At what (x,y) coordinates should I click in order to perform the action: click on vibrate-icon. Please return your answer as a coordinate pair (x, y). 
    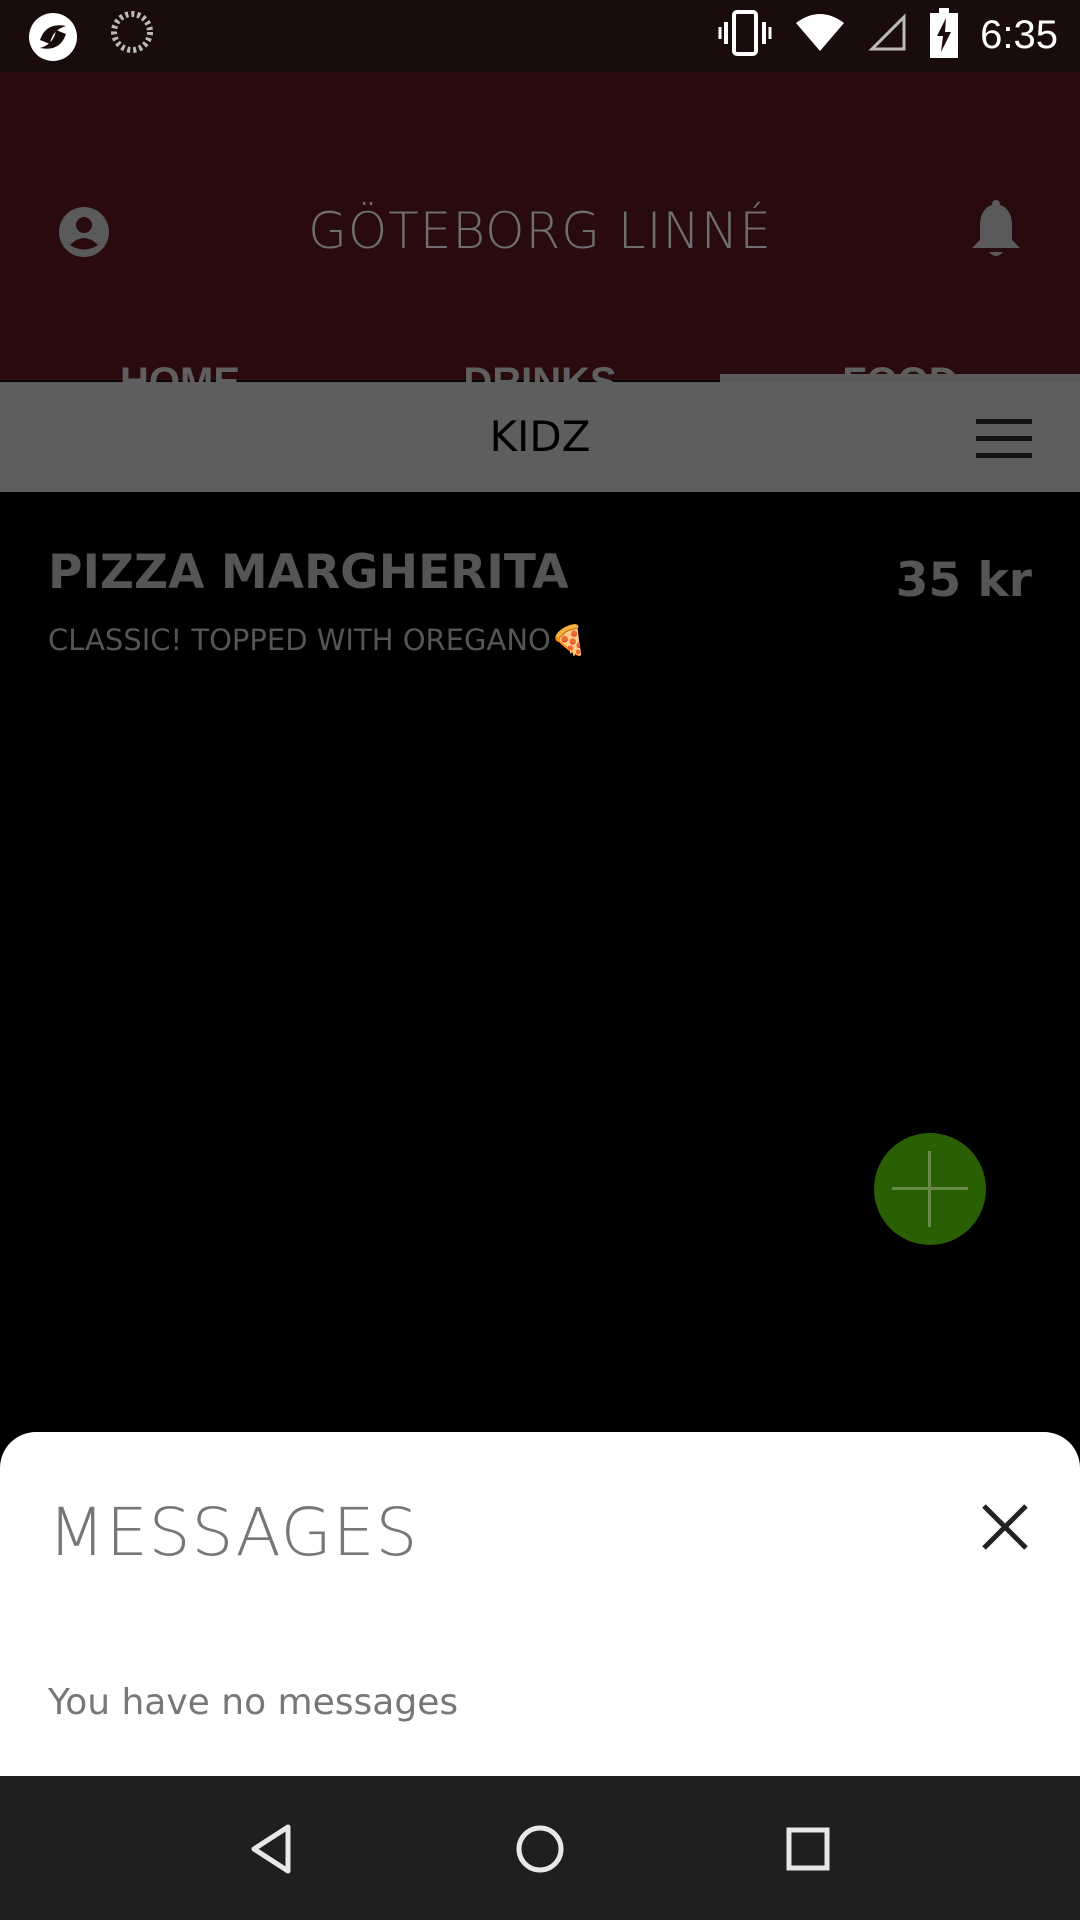
    Looking at the image, I should click on (745, 35).